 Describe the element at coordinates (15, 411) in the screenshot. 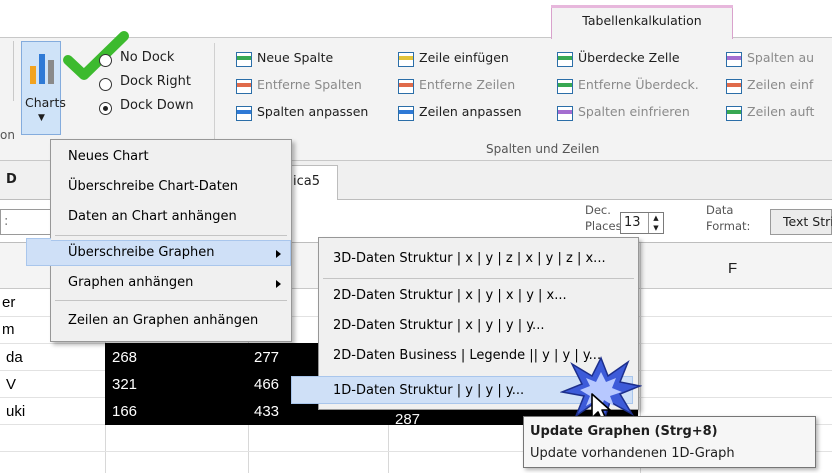

I see `row-label-5: uki` at that location.